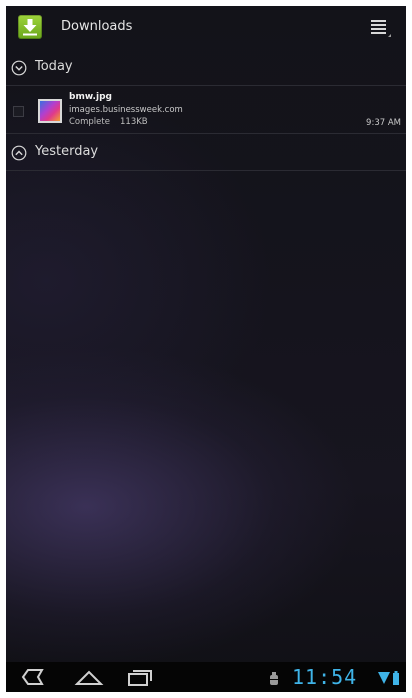 The height and width of the screenshot is (698, 412). I want to click on battery-icon, so click(396, 679).